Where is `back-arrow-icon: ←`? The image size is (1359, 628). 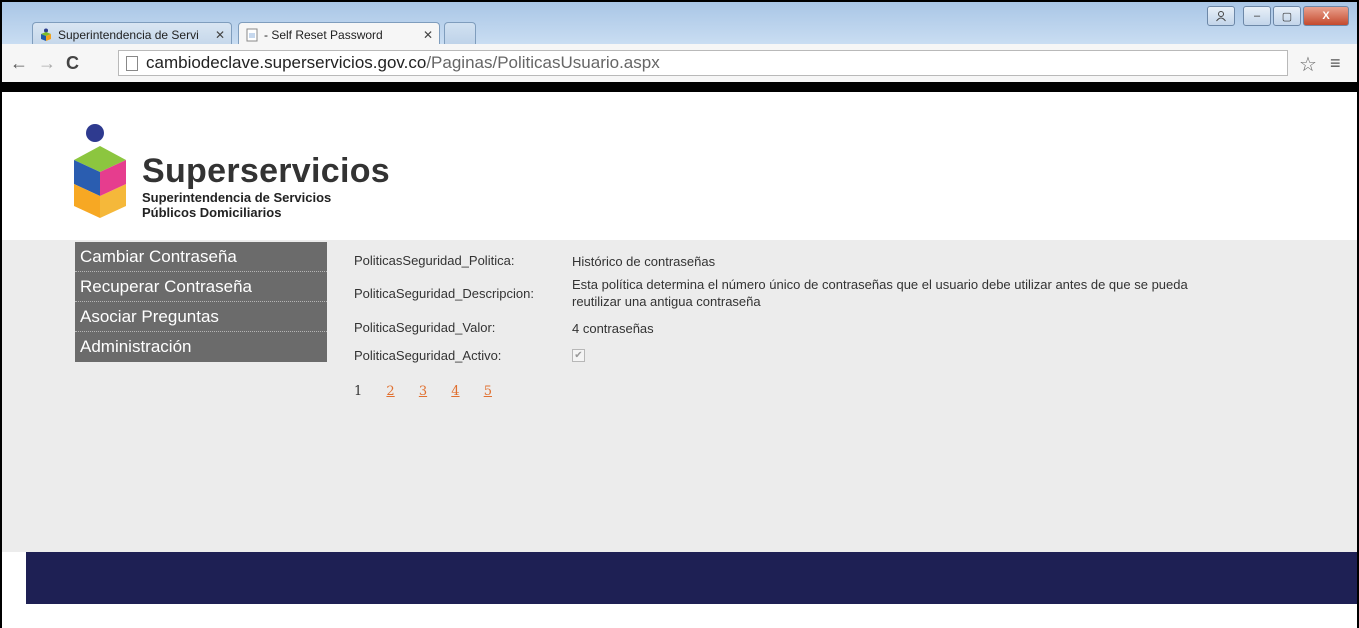 back-arrow-icon: ← is located at coordinates (19, 63).